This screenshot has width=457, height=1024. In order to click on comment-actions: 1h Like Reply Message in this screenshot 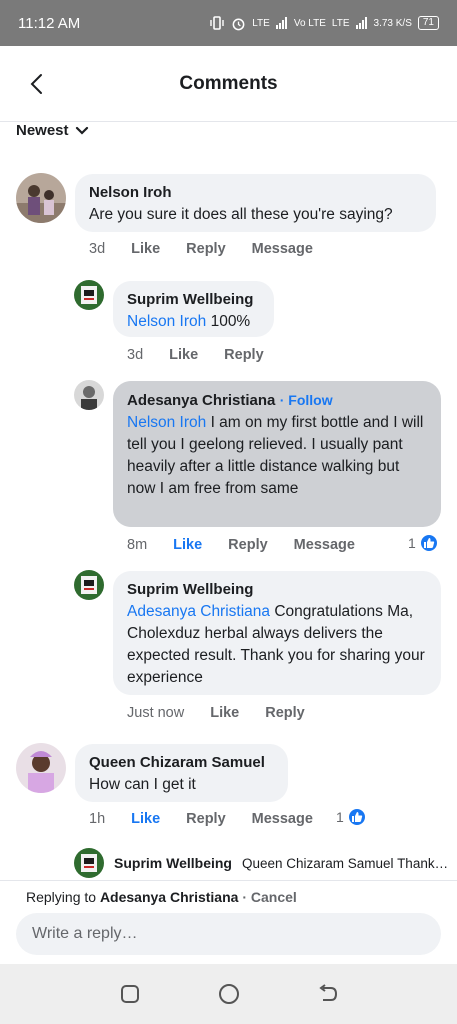, I will do `click(214, 819)`.